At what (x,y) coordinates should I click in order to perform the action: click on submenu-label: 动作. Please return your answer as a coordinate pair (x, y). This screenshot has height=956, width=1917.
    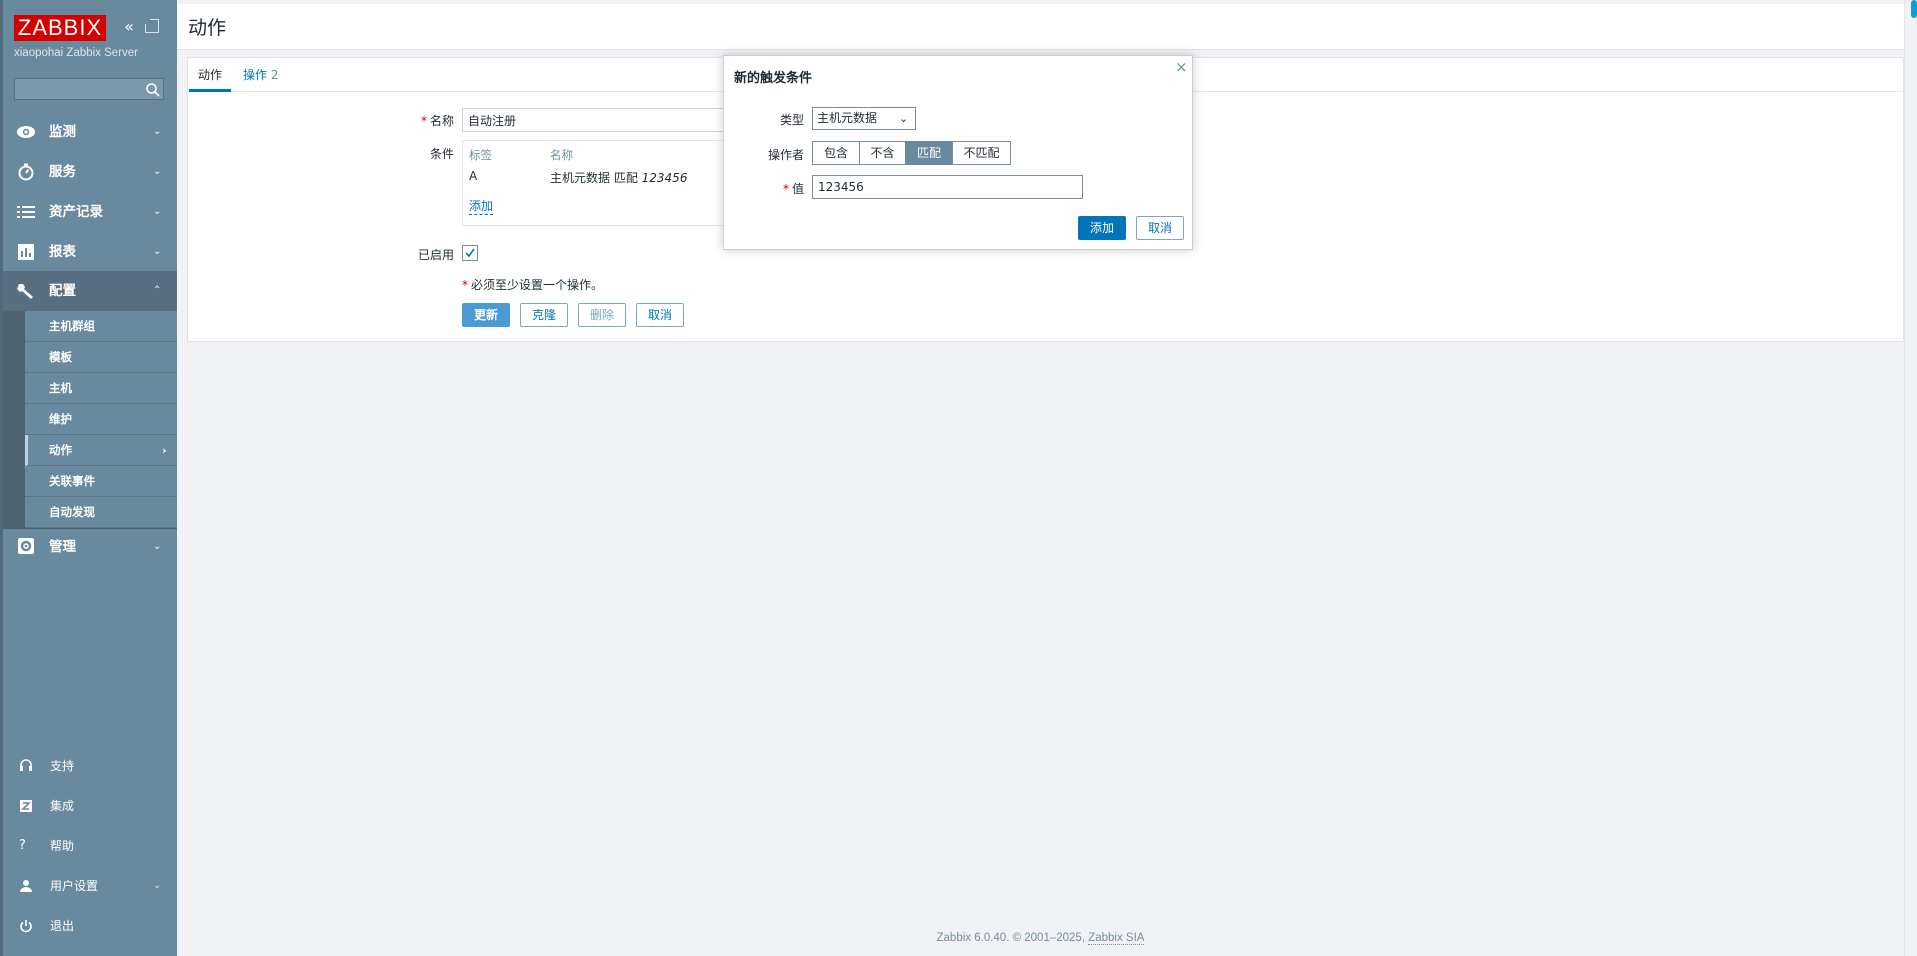
    Looking at the image, I should click on (60, 450).